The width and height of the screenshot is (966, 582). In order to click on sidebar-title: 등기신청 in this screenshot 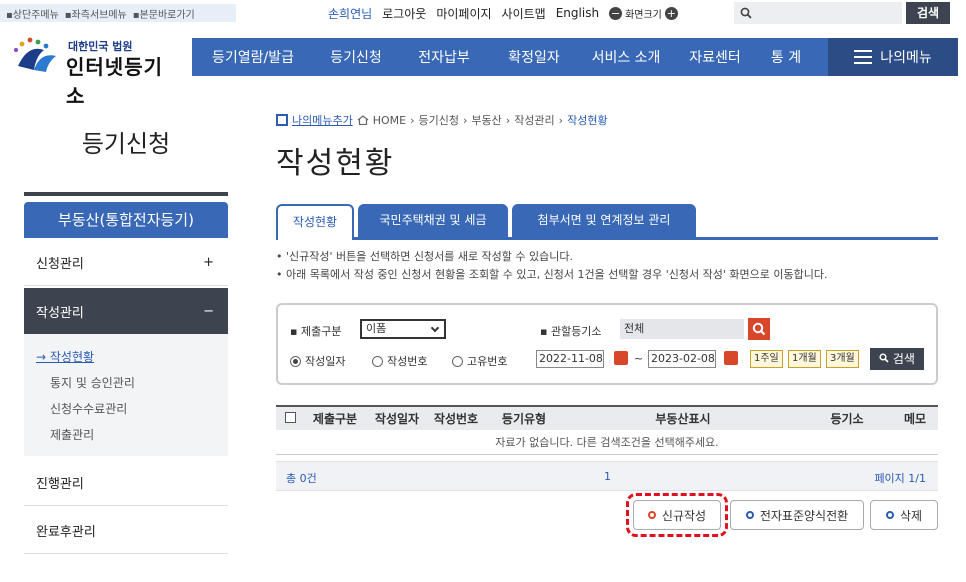, I will do `click(126, 144)`.